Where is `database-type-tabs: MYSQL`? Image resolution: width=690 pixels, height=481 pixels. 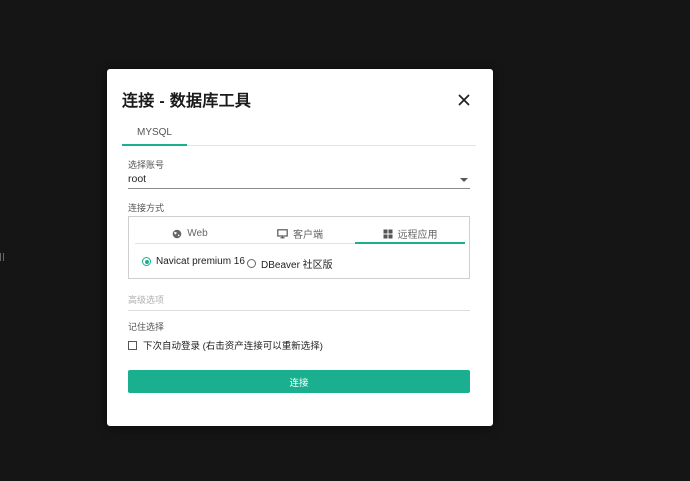 database-type-tabs: MYSQL is located at coordinates (299, 135).